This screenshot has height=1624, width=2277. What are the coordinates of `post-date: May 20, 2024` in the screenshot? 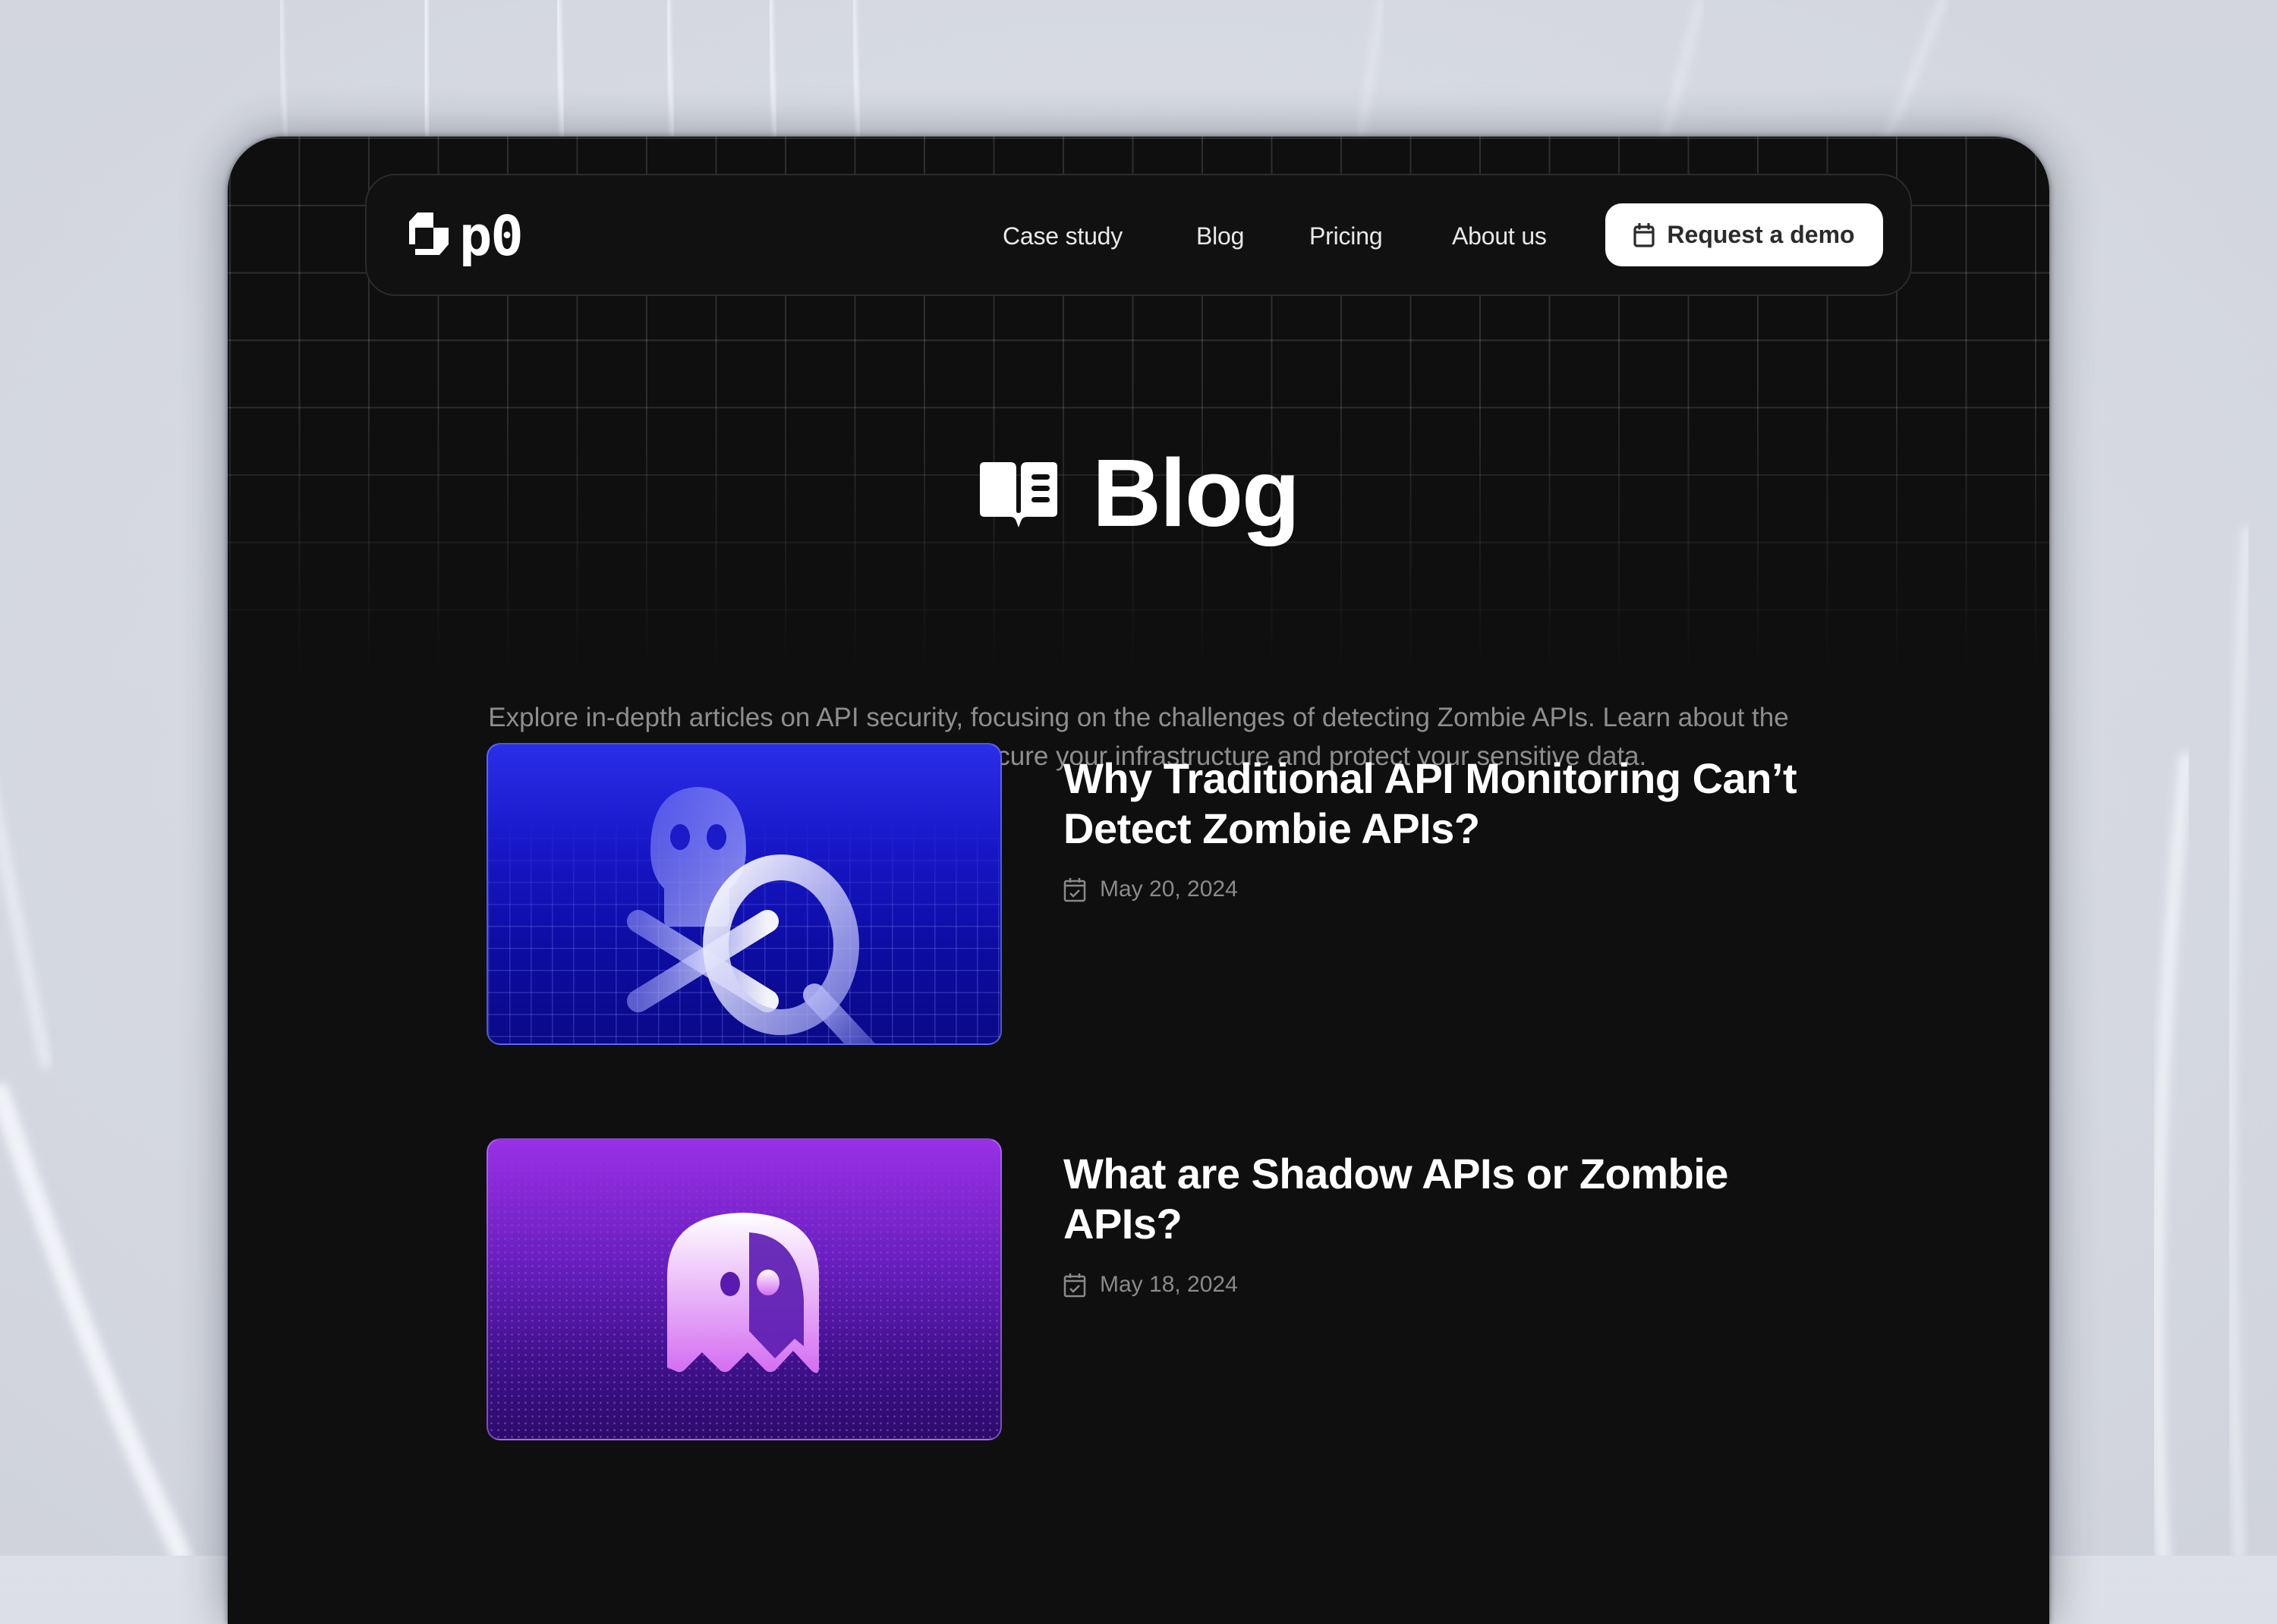 It's located at (1150, 889).